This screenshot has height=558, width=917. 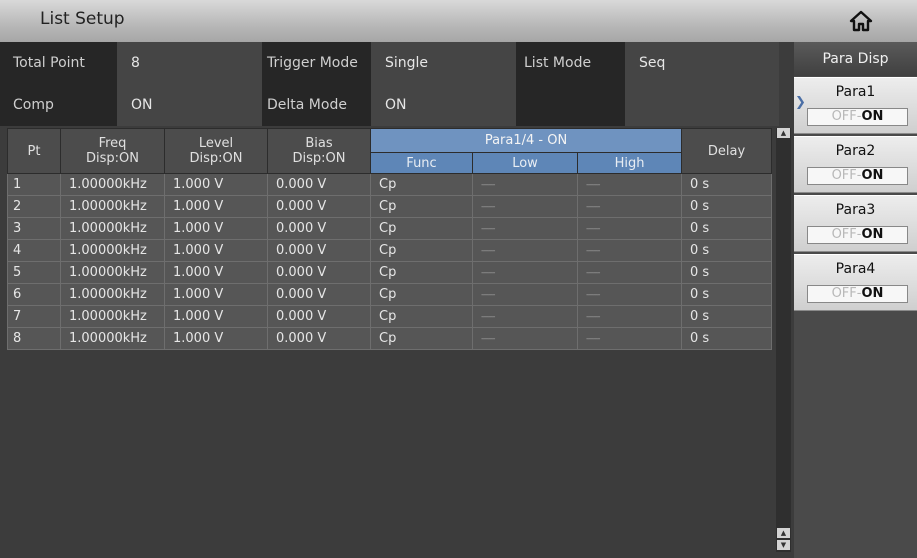 What do you see at coordinates (34, 338) in the screenshot?
I see `pt-cell: 8` at bounding box center [34, 338].